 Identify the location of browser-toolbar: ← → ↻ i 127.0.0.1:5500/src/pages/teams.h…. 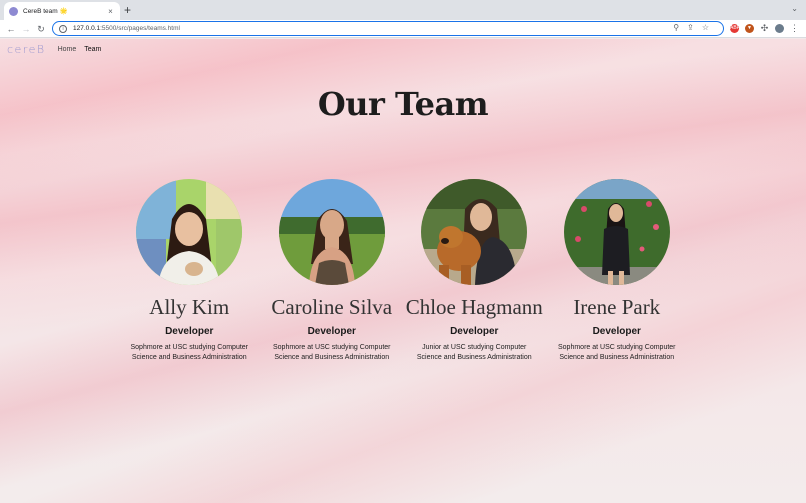
(403, 29).